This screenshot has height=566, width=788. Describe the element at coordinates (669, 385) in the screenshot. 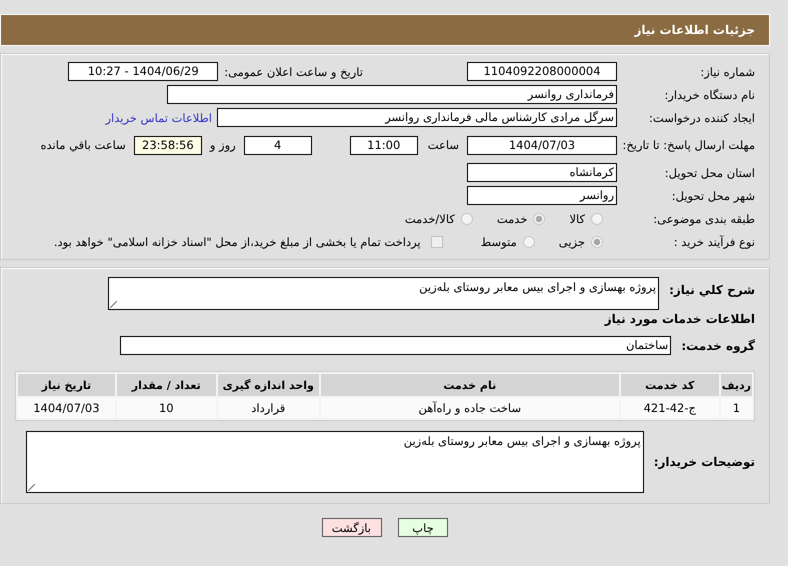

I see `column-header: کد خدمت` at that location.